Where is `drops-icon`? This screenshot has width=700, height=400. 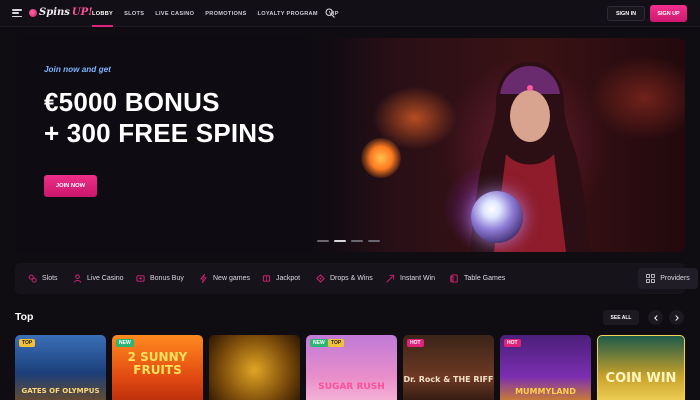 drops-icon is located at coordinates (320, 278).